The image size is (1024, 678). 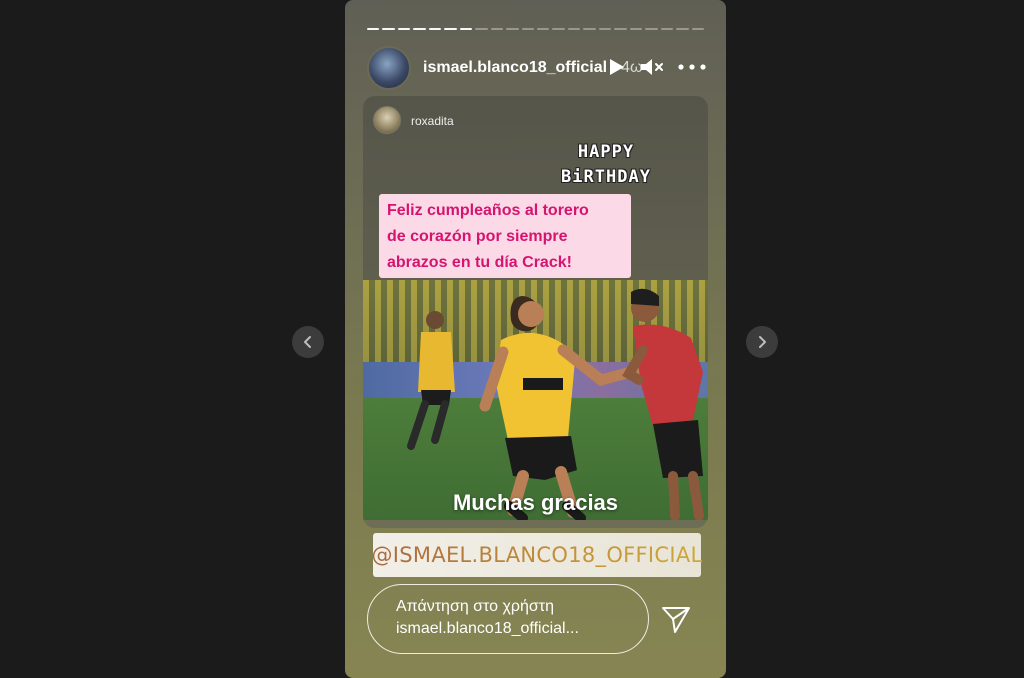 I want to click on shared-post-username: roxadita, so click(x=432, y=121).